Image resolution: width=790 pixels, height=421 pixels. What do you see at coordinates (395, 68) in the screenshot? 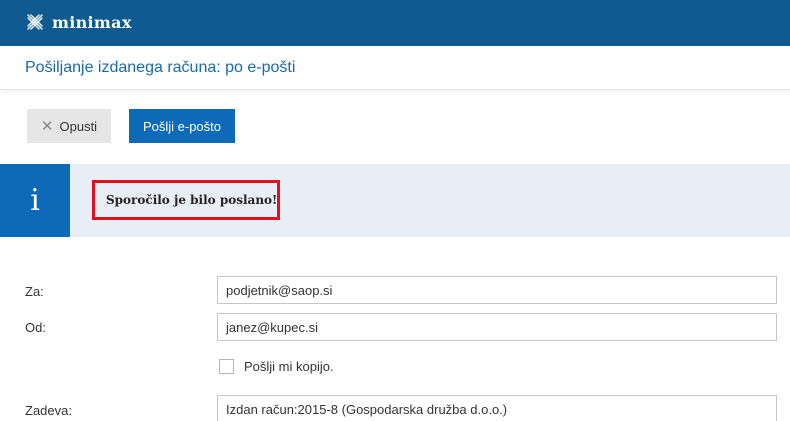
I see `title-bar: Pošiljanje izdanega računa: po e-pošti` at bounding box center [395, 68].